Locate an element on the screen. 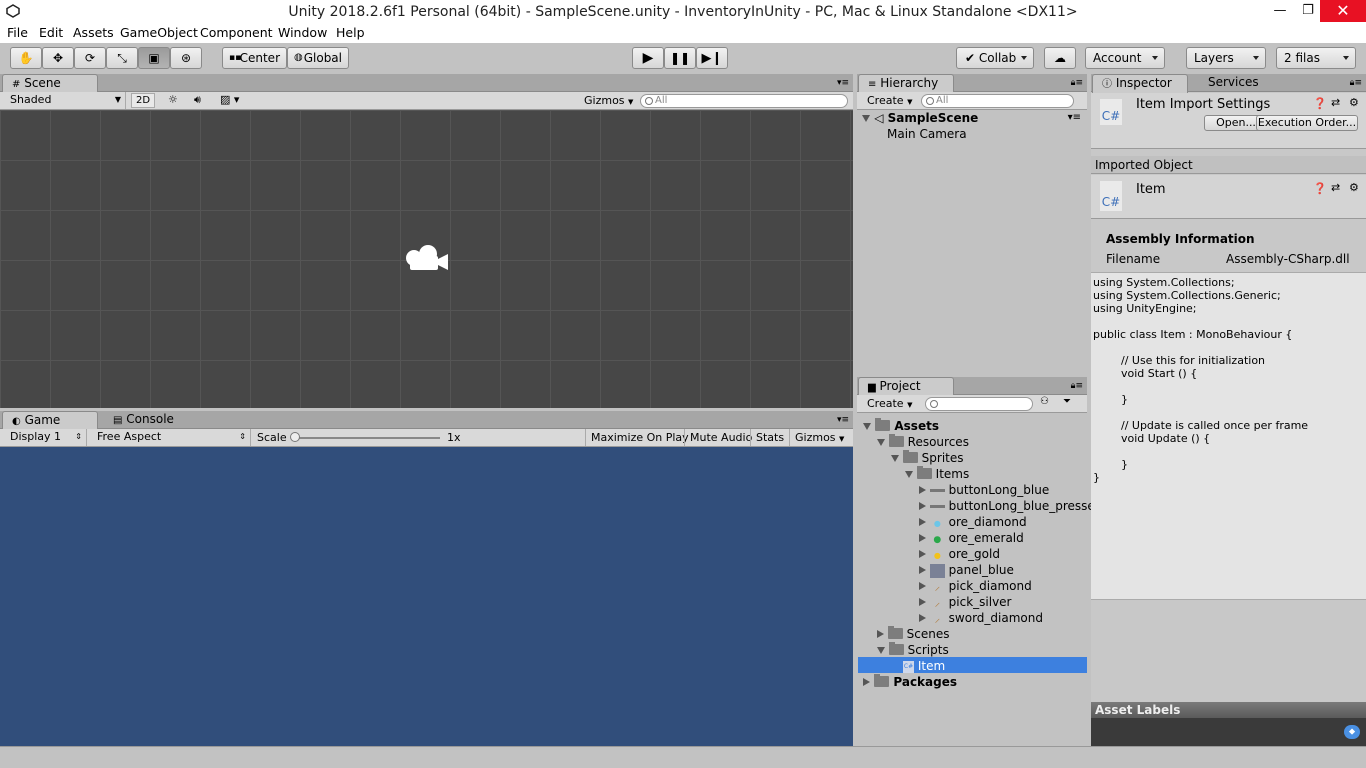 This screenshot has width=1366, height=768. scene-search-input: All is located at coordinates (744, 101).